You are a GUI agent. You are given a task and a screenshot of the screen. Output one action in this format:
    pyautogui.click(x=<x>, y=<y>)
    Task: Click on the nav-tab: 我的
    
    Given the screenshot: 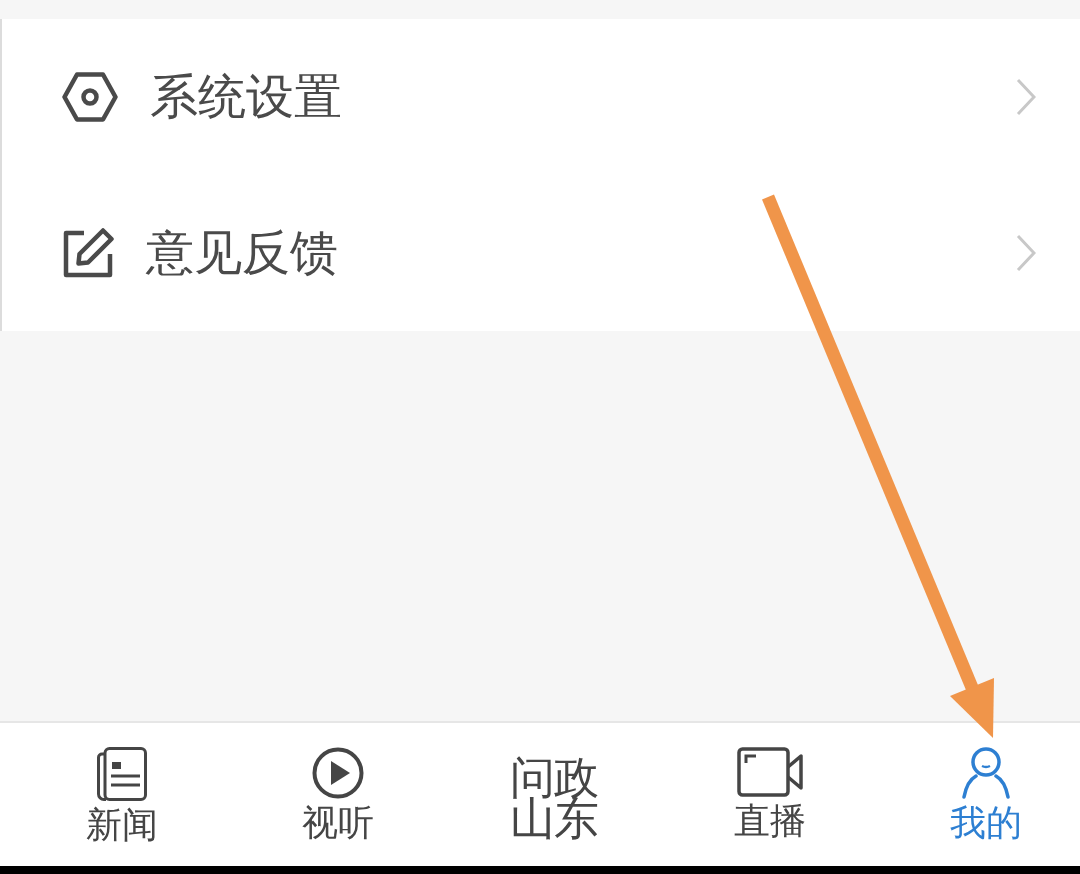 What is the action you would take?
    pyautogui.click(x=986, y=795)
    